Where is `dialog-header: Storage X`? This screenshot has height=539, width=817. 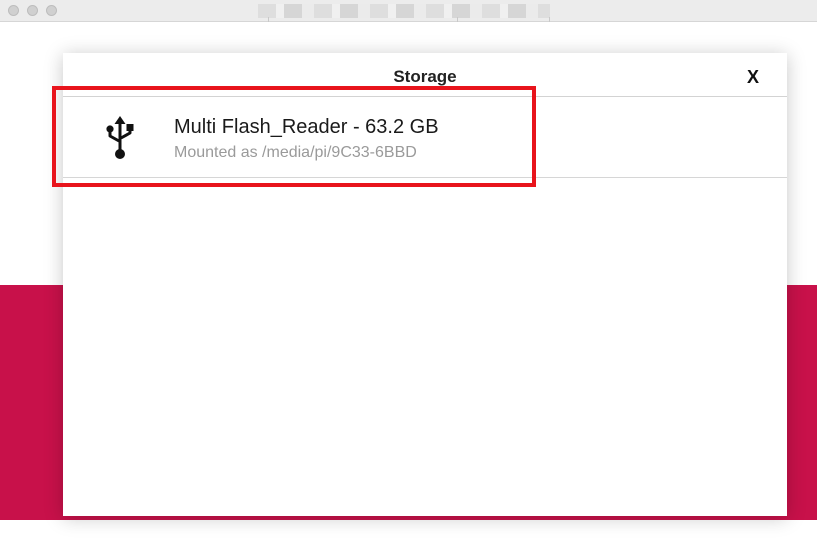 dialog-header: Storage X is located at coordinates (425, 75).